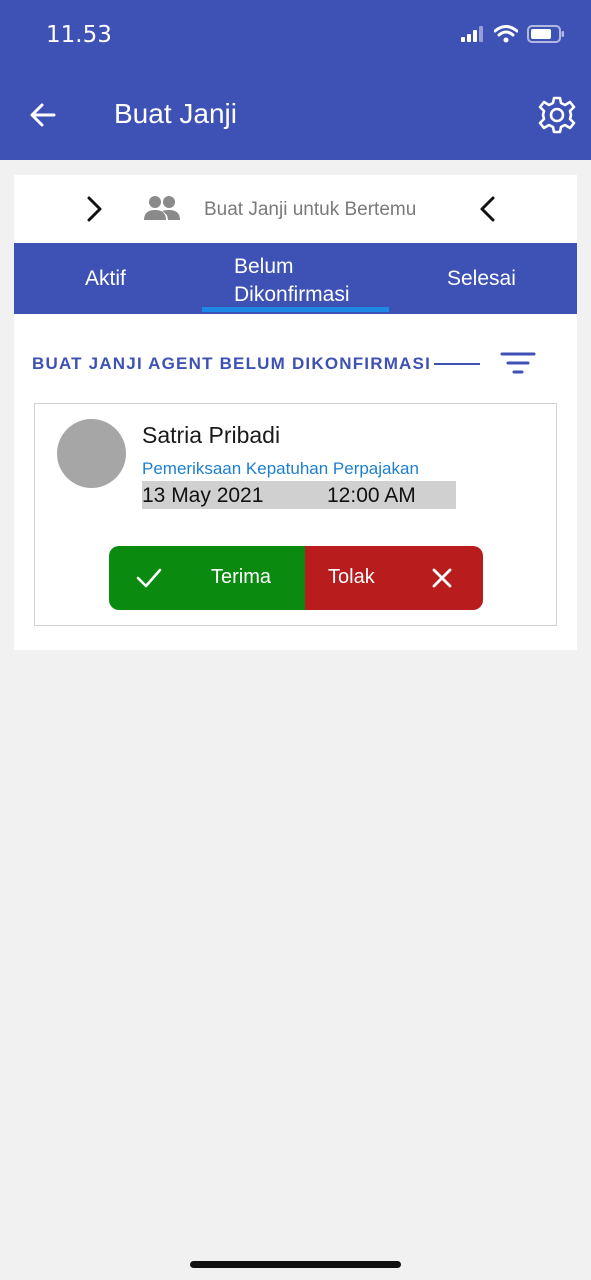  What do you see at coordinates (351, 577) in the screenshot?
I see `reject-label: Tolak` at bounding box center [351, 577].